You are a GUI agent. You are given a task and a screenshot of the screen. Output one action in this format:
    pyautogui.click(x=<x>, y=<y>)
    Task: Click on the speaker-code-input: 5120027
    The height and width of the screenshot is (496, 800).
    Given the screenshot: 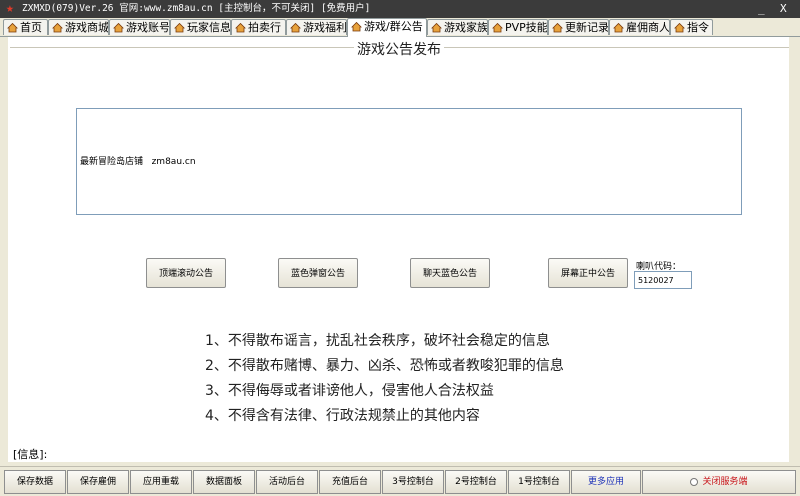 What is the action you would take?
    pyautogui.click(x=663, y=280)
    